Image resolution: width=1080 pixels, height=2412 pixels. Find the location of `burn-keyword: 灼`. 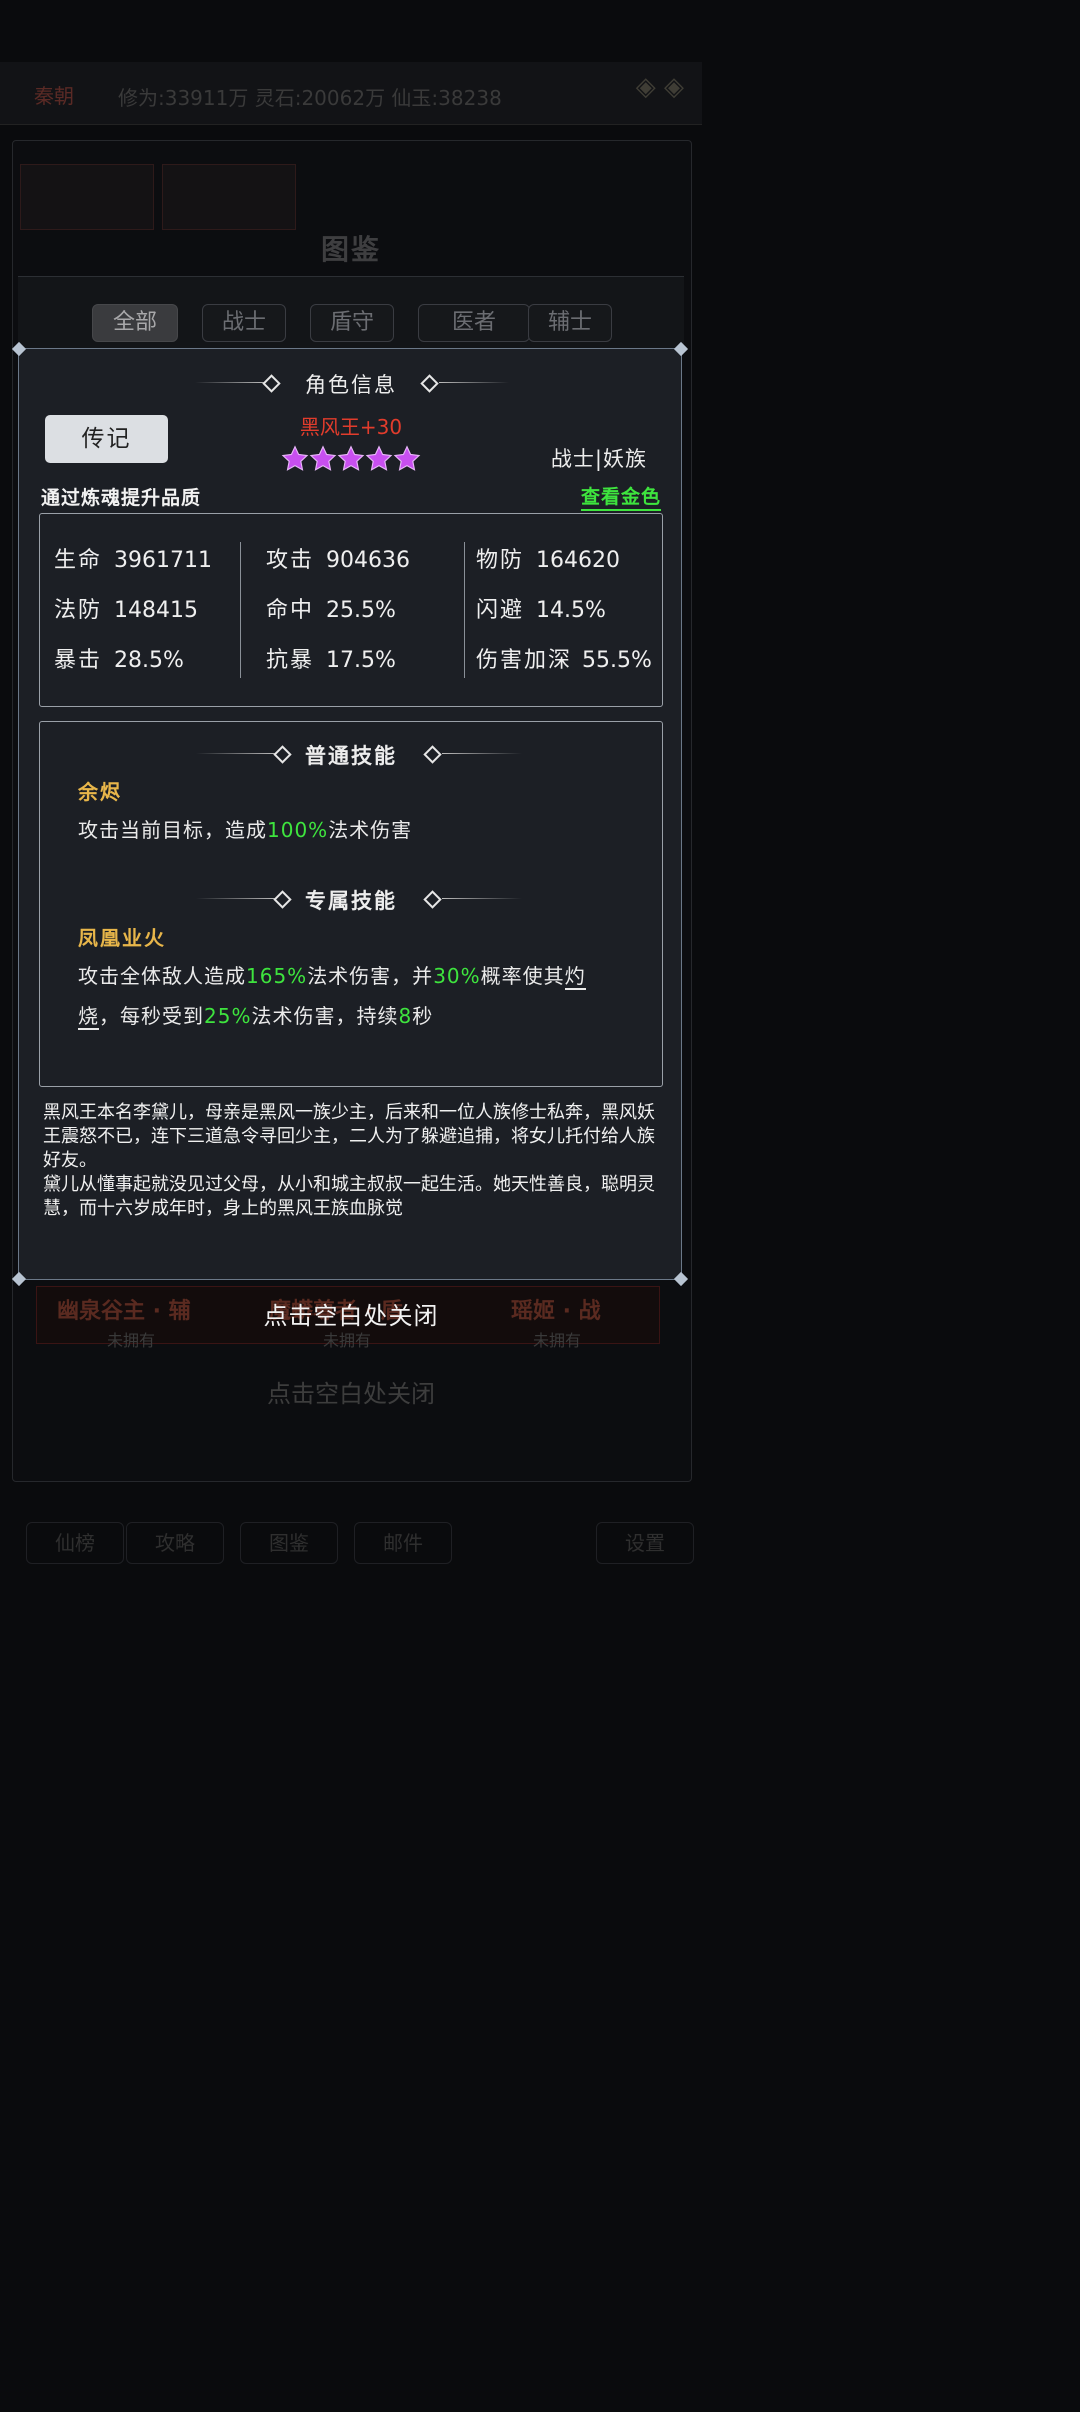

burn-keyword: 灼 is located at coordinates (575, 977).